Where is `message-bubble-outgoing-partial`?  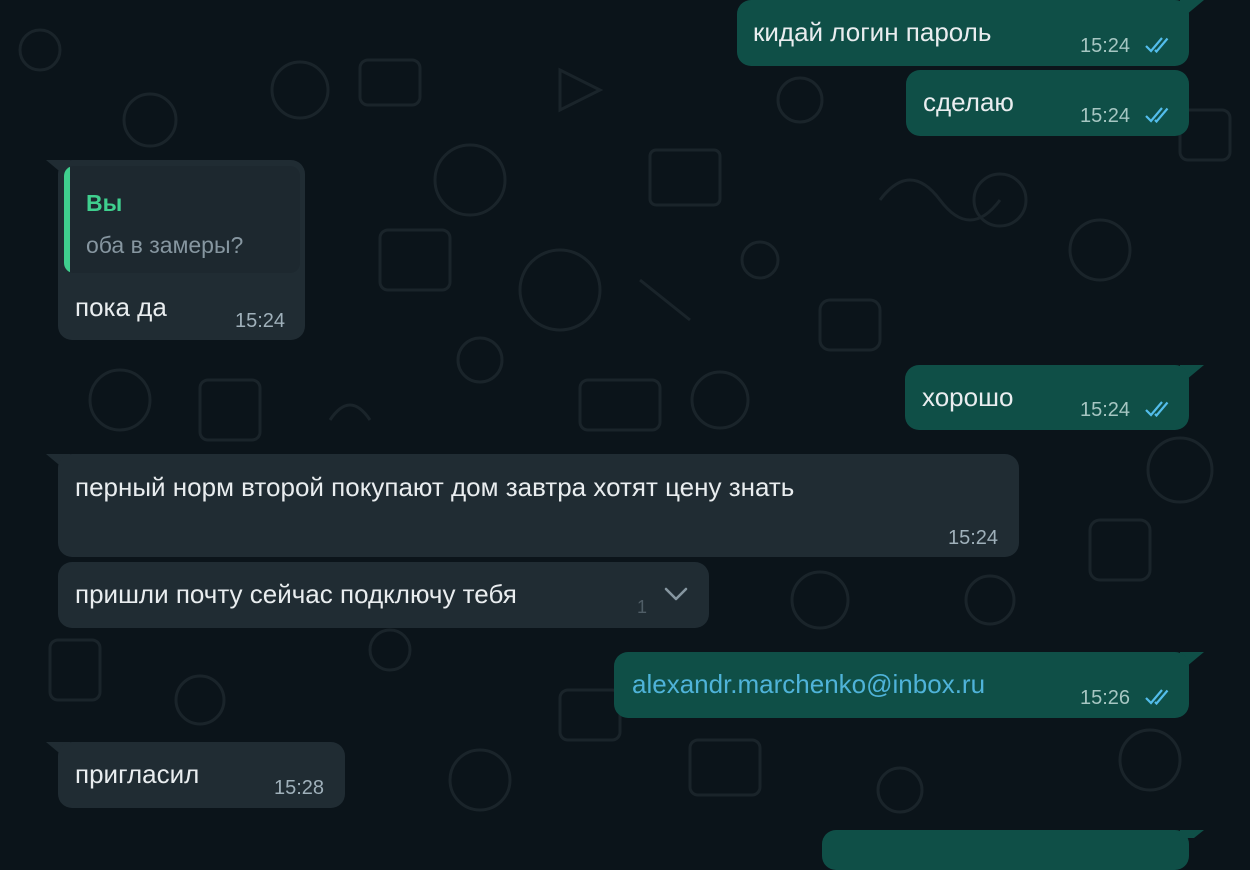
message-bubble-outgoing-partial is located at coordinates (1005, 850).